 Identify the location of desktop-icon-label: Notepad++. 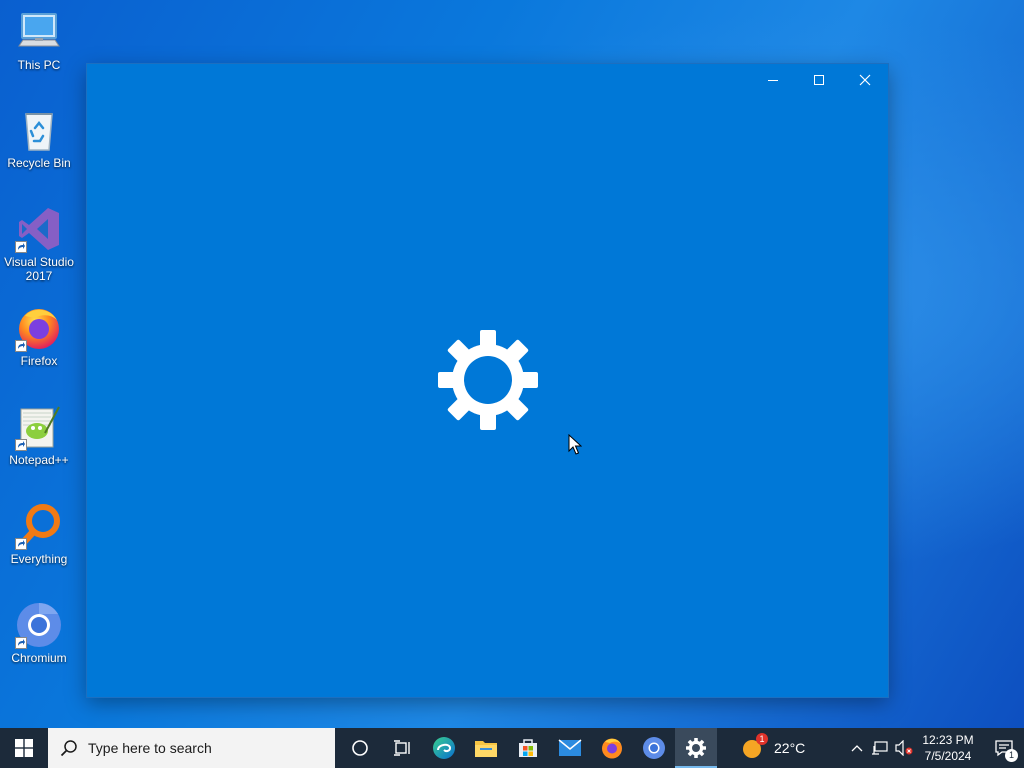
(39, 460).